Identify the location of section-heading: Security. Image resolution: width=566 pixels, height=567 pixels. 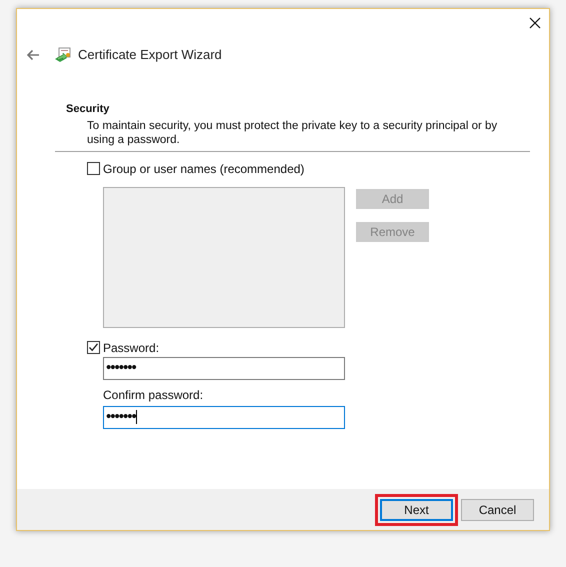
(88, 109).